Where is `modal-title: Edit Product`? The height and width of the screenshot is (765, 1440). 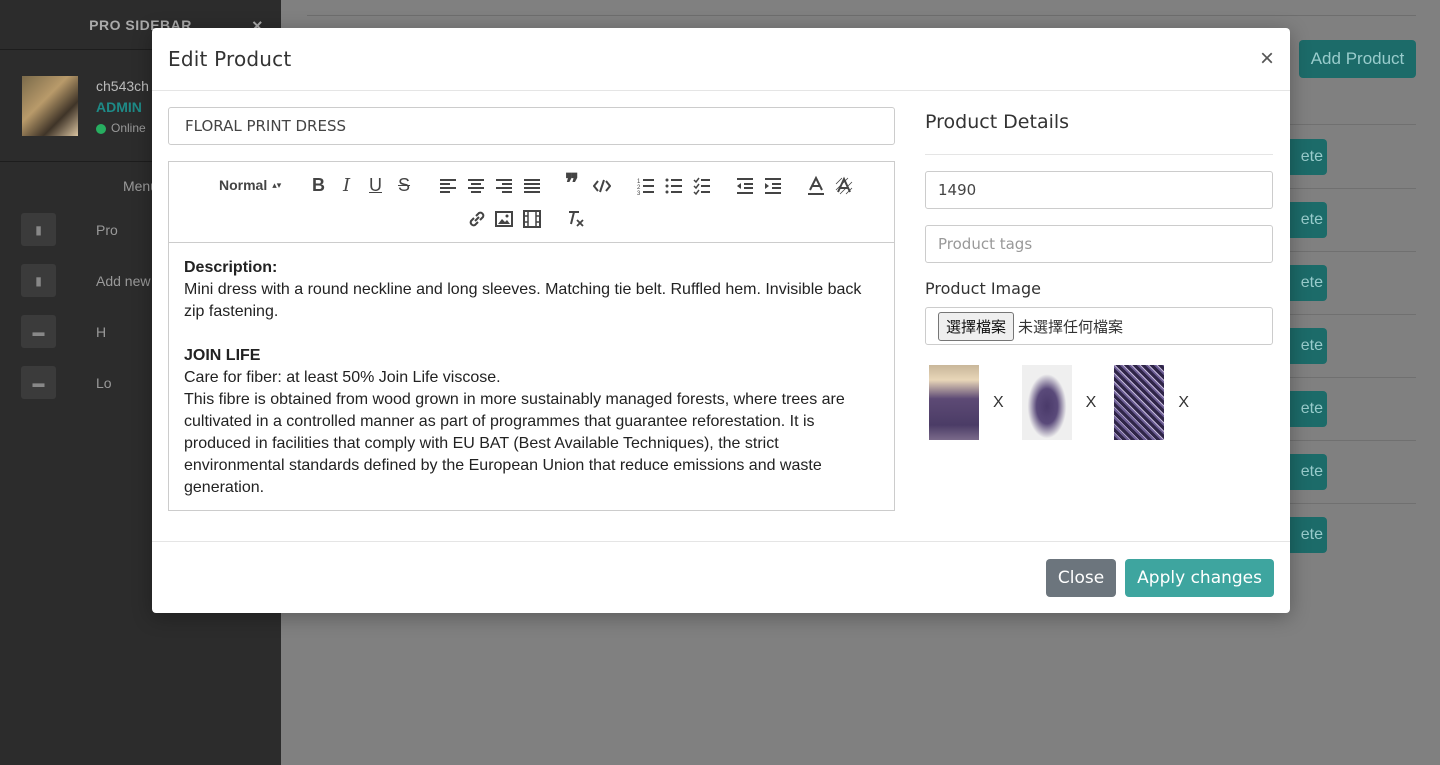 modal-title: Edit Product is located at coordinates (230, 59).